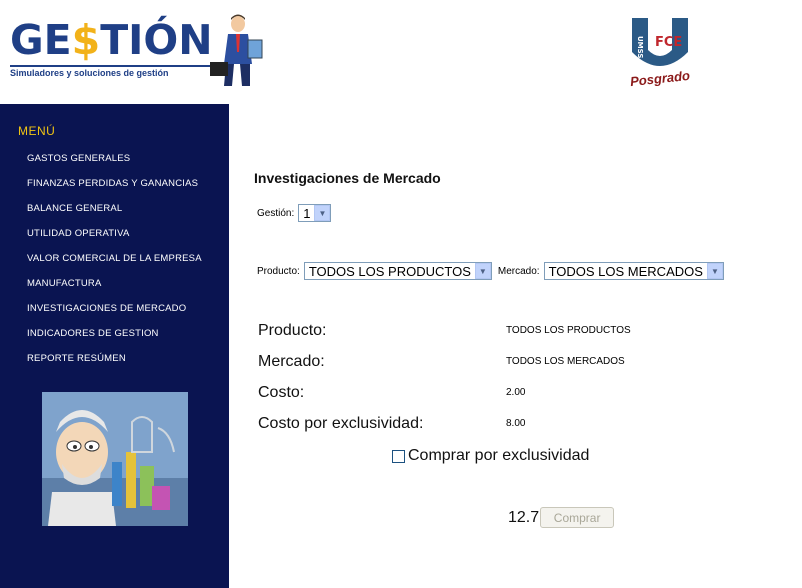 The image size is (802, 588). I want to click on mercado-info-label: Mercado:, so click(291, 361).